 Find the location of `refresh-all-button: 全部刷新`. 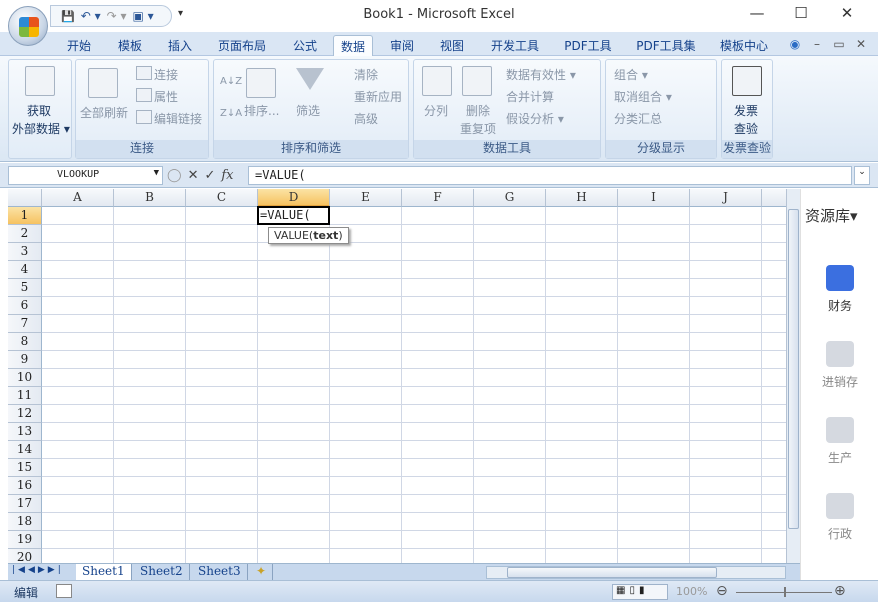

refresh-all-button: 全部刷新 is located at coordinates (104, 112).